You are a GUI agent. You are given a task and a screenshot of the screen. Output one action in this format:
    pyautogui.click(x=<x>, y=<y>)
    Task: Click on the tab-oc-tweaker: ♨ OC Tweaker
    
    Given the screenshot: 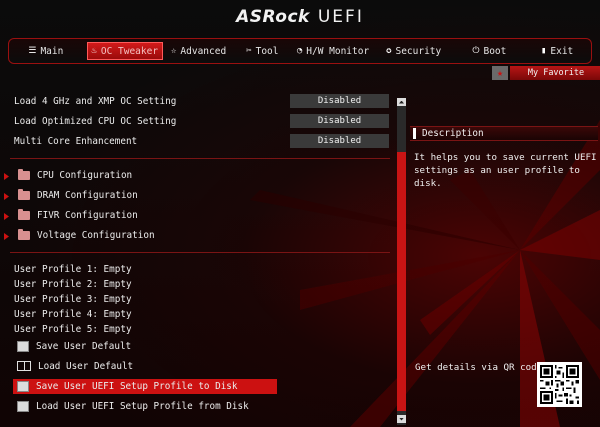 What is the action you would take?
    pyautogui.click(x=124, y=51)
    